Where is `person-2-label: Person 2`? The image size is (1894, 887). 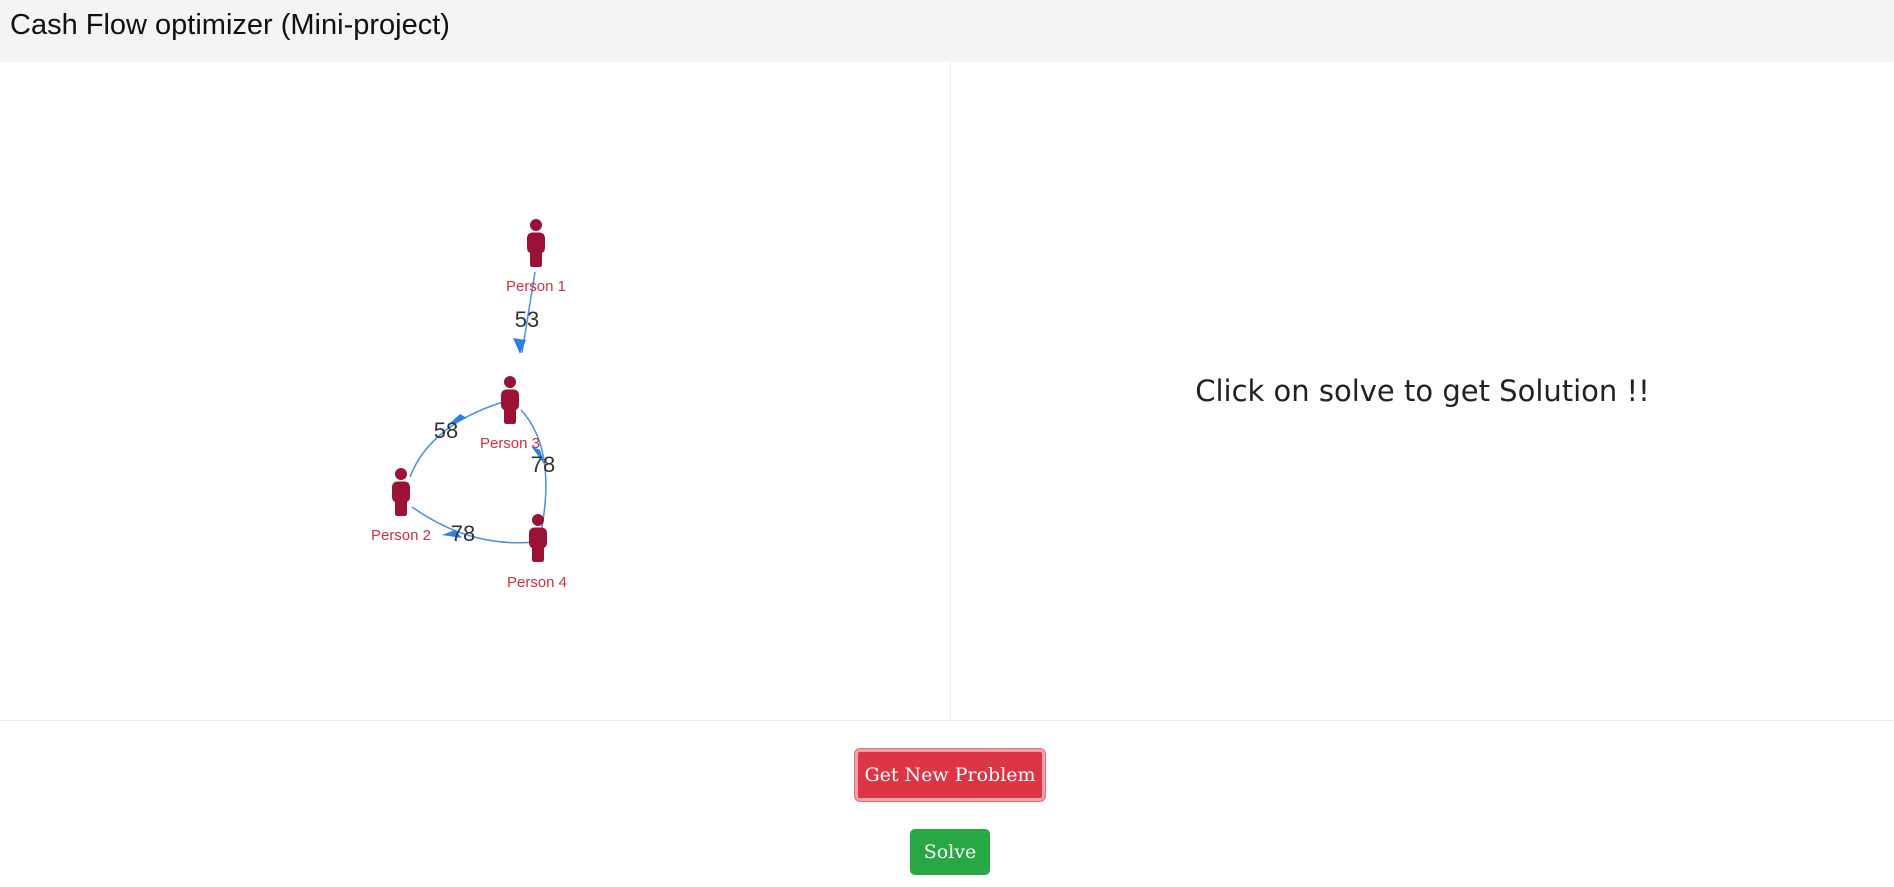
person-2-label: Person 2 is located at coordinates (401, 535).